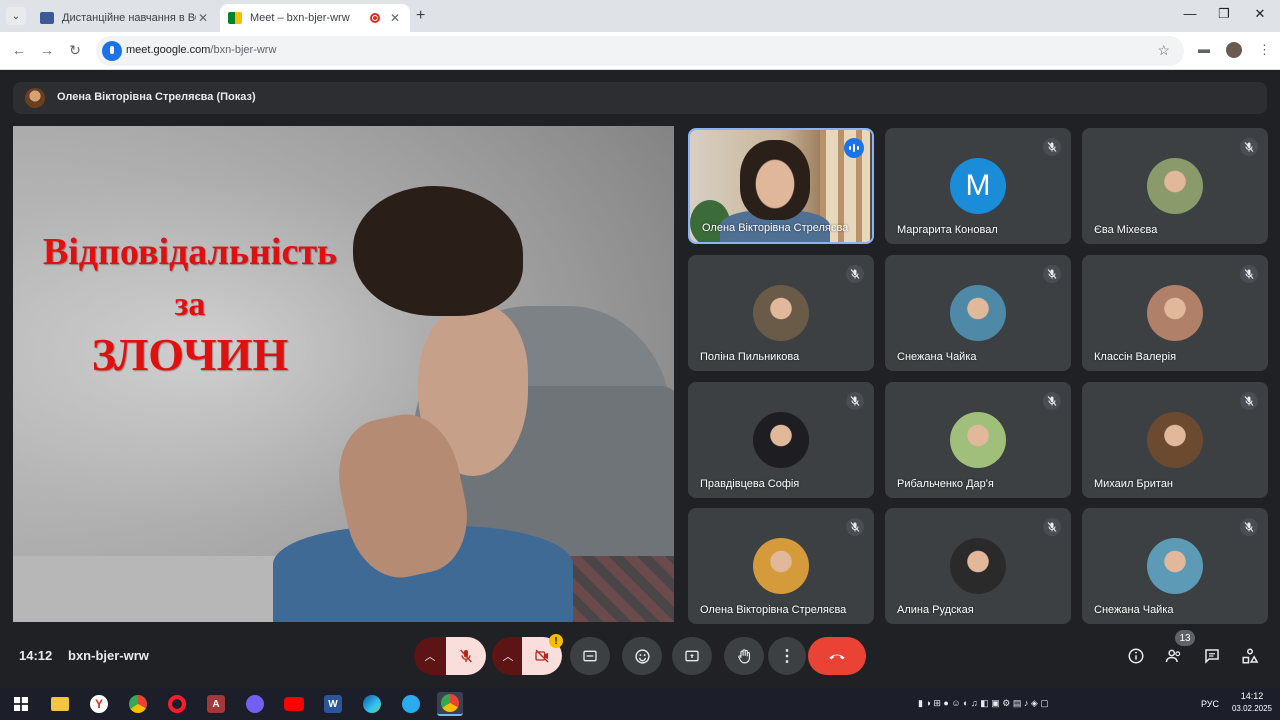 The height and width of the screenshot is (720, 1280). Describe the element at coordinates (1212, 656) in the screenshot. I see `chat-button` at that location.